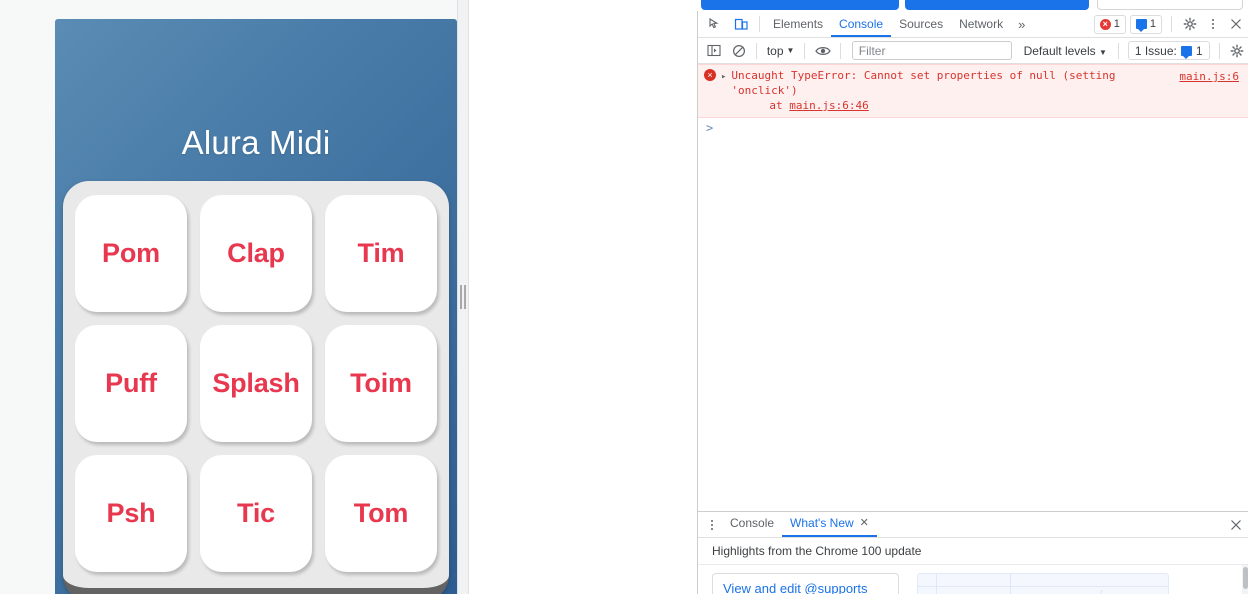 This screenshot has width=1248, height=594. Describe the element at coordinates (710, 128) in the screenshot. I see `prompt-caret-icon: >` at that location.